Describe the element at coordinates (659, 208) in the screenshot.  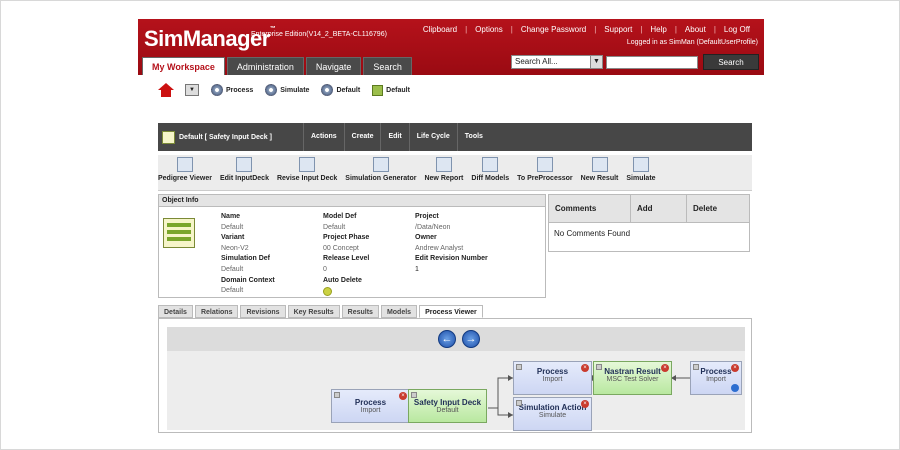
I see `add-comment-button: Add` at that location.